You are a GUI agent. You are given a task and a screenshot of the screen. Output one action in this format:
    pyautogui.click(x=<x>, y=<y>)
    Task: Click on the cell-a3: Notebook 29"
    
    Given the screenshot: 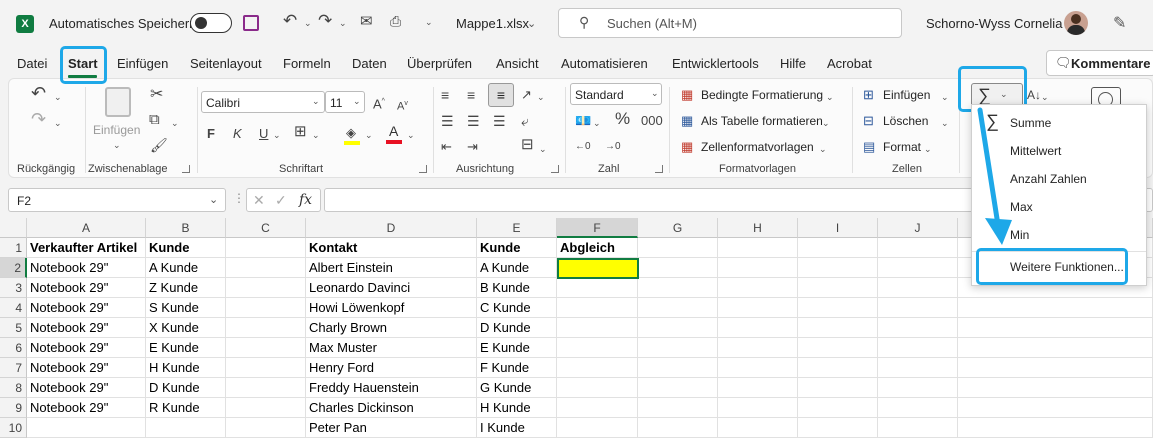 What is the action you would take?
    pyautogui.click(x=86, y=288)
    